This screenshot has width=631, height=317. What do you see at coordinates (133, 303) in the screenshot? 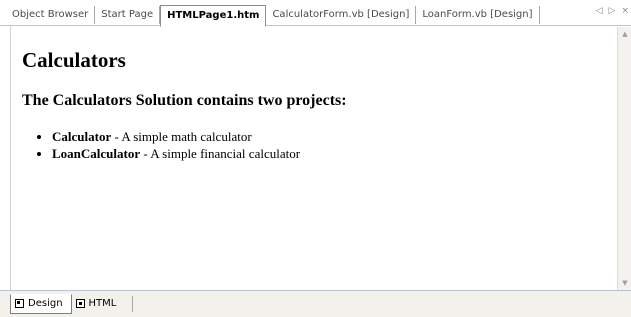
I see `divider` at bounding box center [133, 303].